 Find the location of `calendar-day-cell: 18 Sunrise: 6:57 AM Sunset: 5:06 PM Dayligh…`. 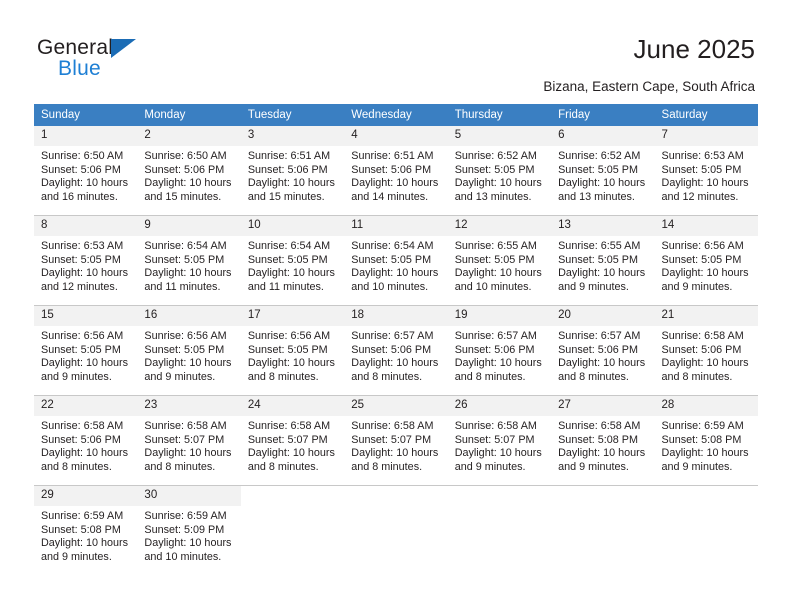

calendar-day-cell: 18 Sunrise: 6:57 AM Sunset: 5:06 PM Dayligh… is located at coordinates (396, 350).